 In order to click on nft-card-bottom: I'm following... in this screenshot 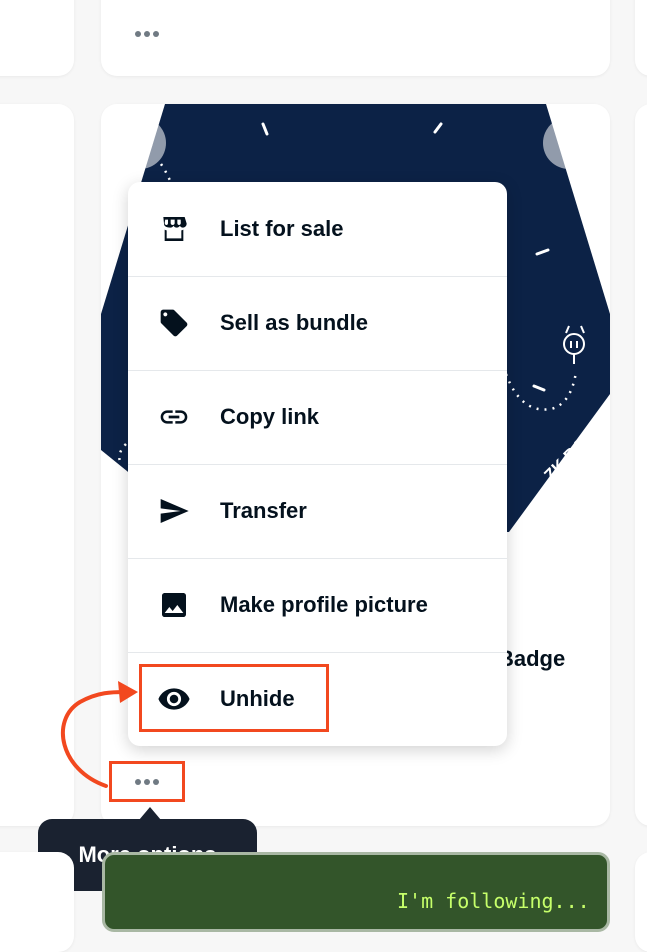, I will do `click(356, 892)`.